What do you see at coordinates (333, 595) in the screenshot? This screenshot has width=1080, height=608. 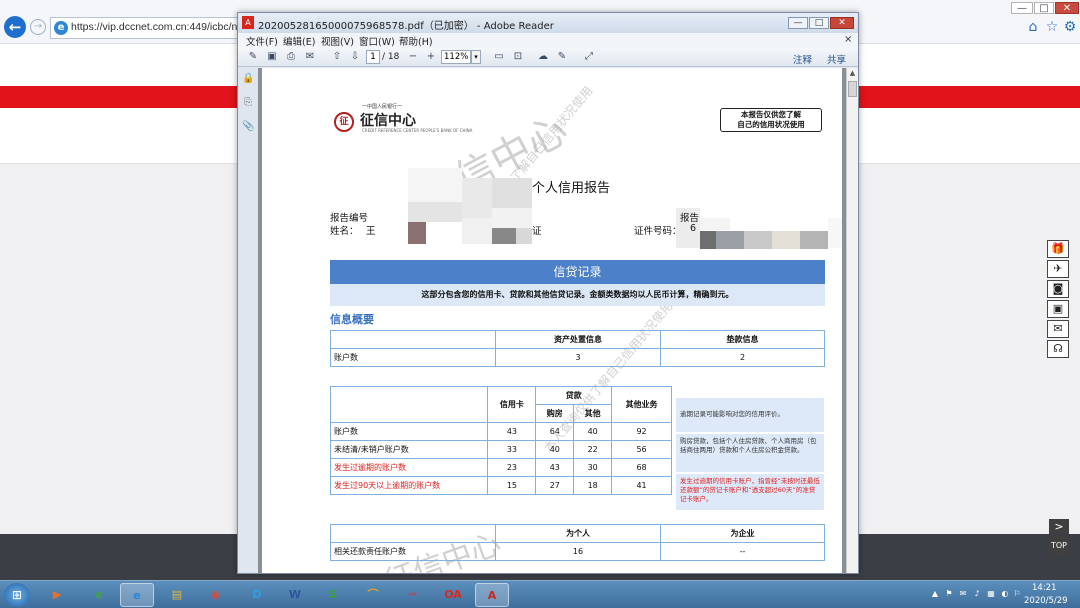 I see `spreadsheet-icon: S` at bounding box center [333, 595].